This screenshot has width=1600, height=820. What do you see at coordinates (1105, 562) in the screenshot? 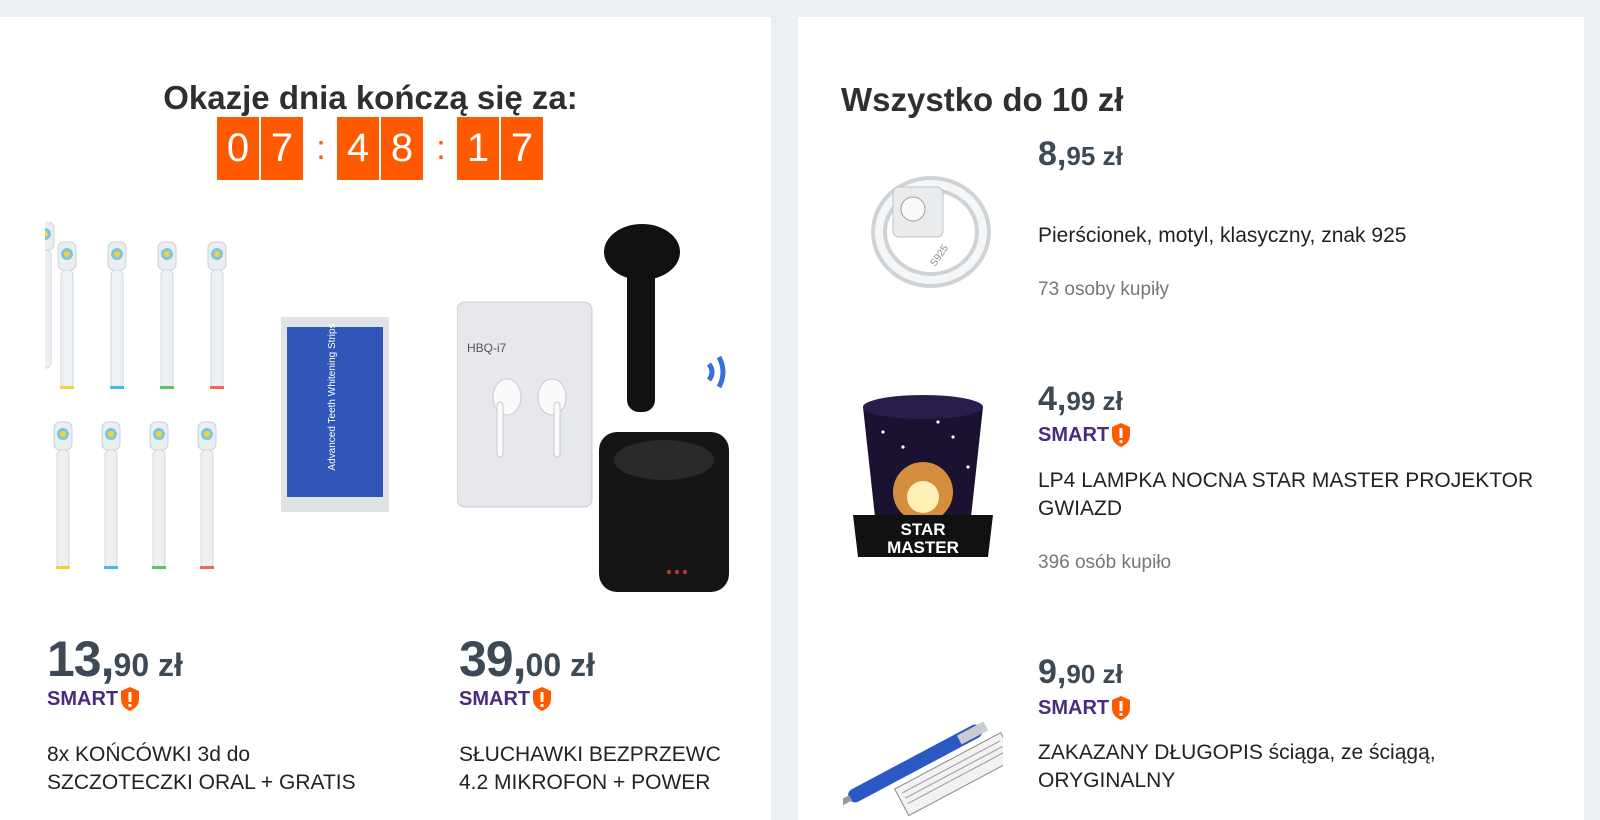
I see `item-bought-count: 396 osób kupiło` at bounding box center [1105, 562].